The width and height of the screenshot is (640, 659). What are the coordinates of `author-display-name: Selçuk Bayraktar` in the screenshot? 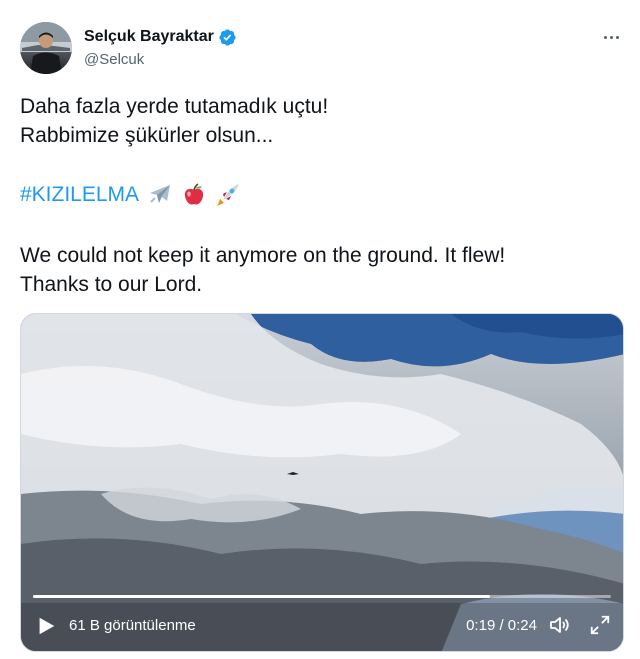 It's located at (149, 37).